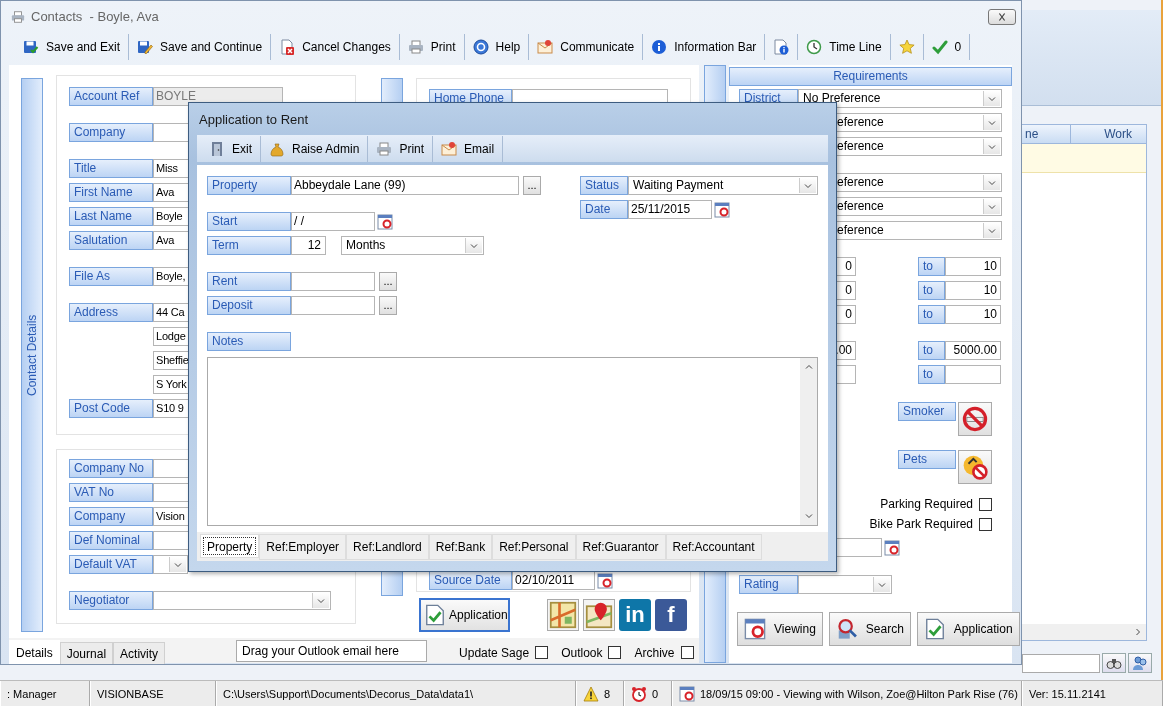  Describe the element at coordinates (405, 185) in the screenshot. I see `input-field: Abbeydale Lane (99)` at that location.